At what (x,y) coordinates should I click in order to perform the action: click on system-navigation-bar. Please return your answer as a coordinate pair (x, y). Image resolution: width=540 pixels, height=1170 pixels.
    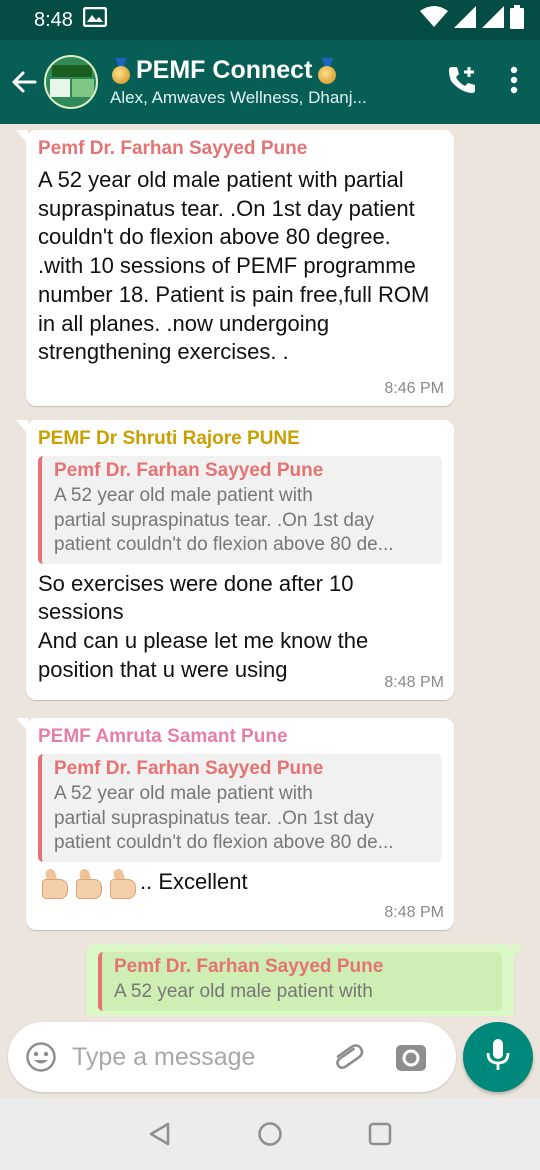
    Looking at the image, I should click on (270, 1134).